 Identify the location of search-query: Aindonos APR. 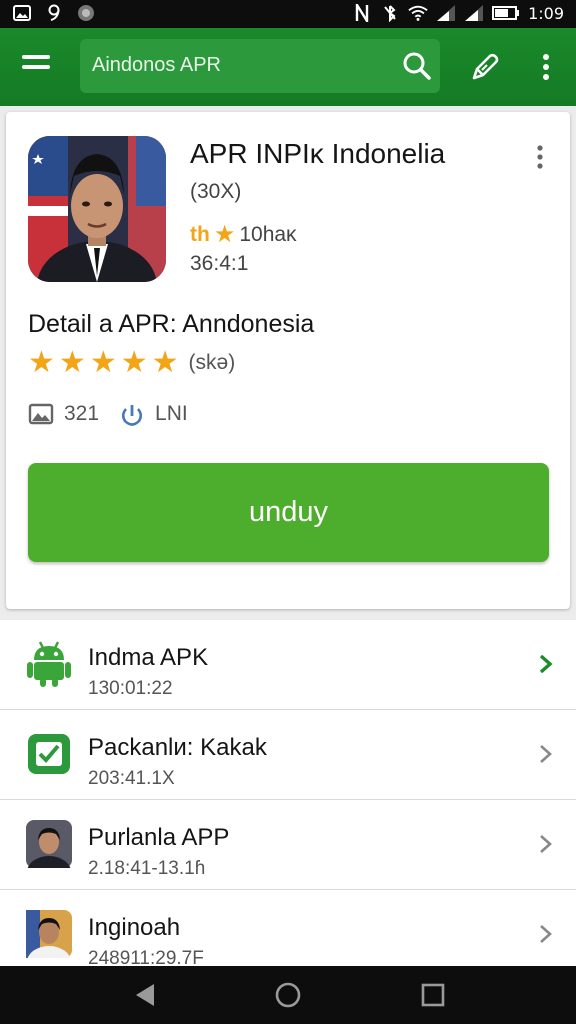
(156, 65).